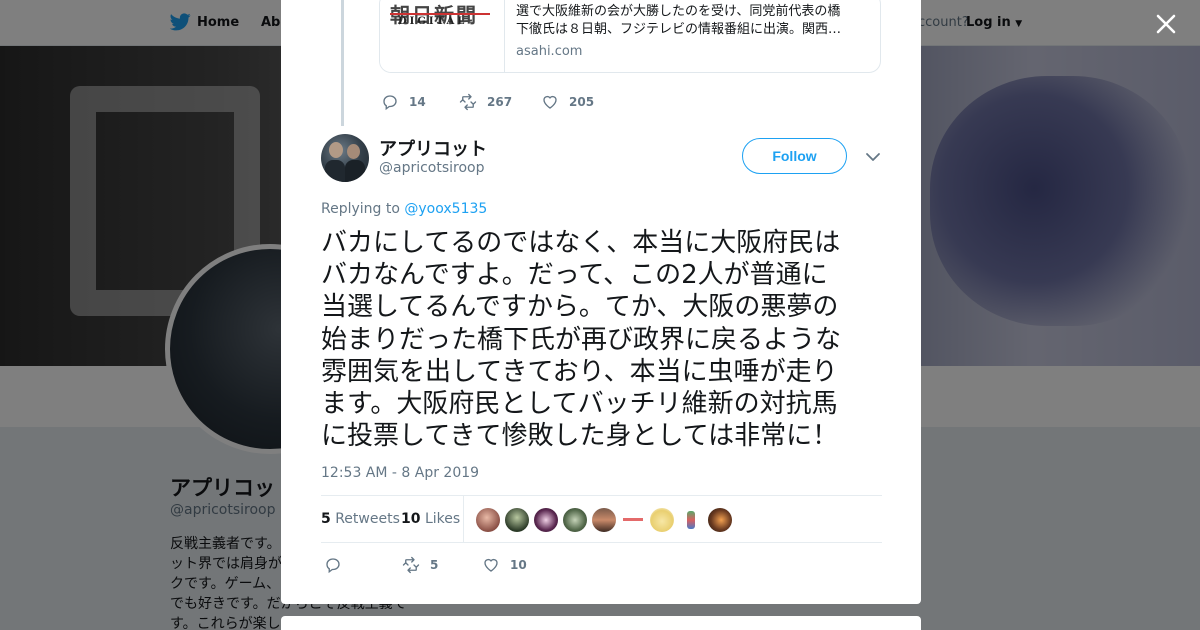  I want to click on retweets-stat: 5 Retweets, so click(360, 519).